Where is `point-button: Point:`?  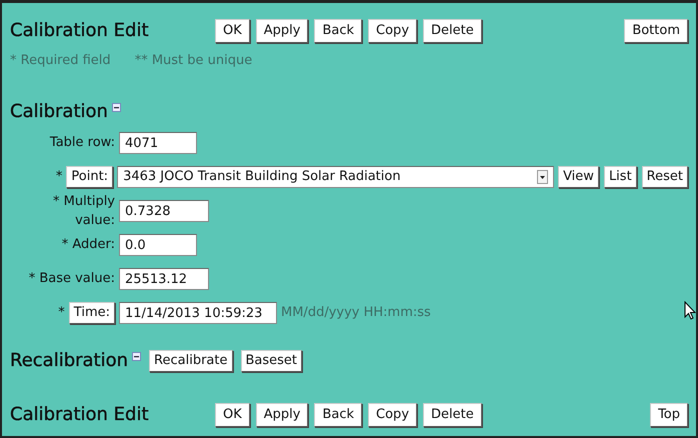 point-button: Point: is located at coordinates (90, 177).